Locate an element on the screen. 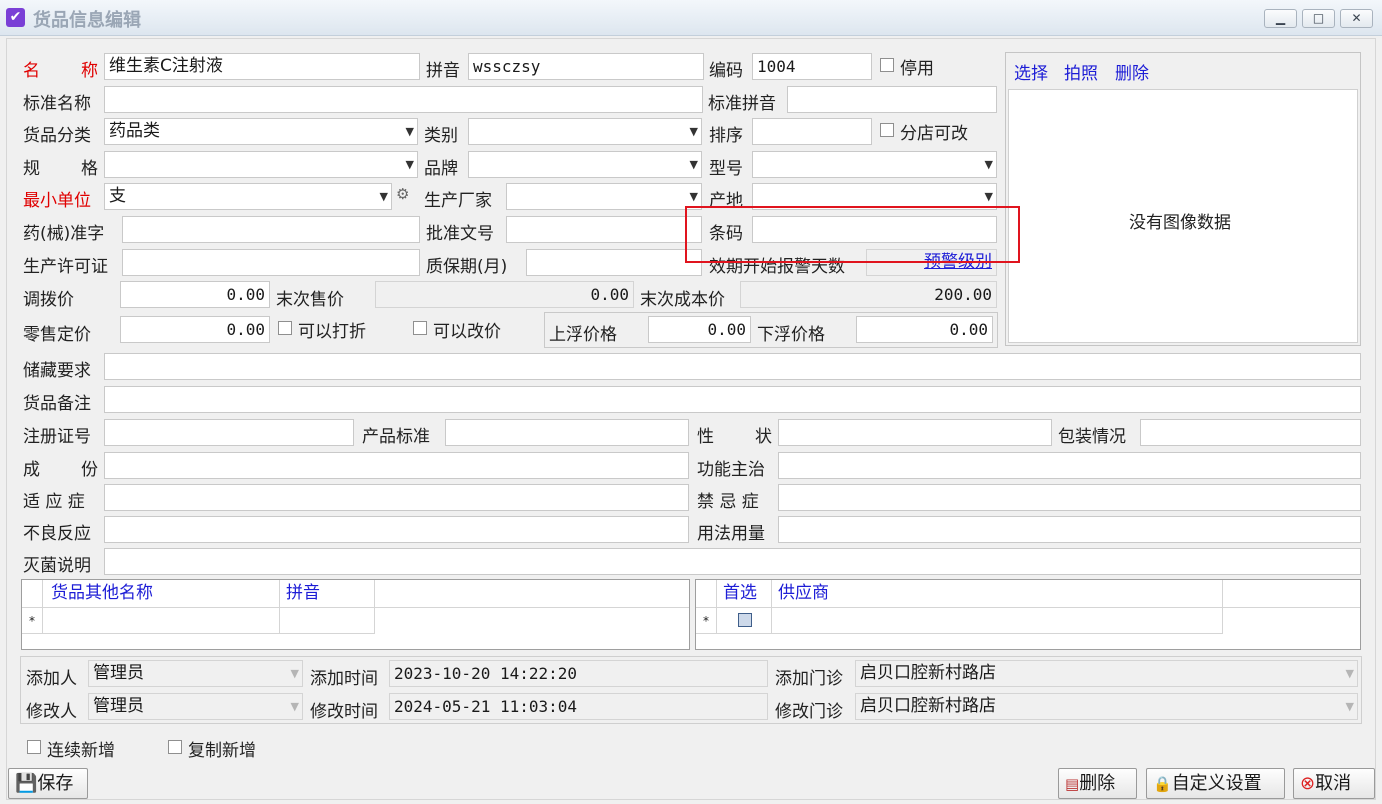 The image size is (1382, 804). supplier-cell is located at coordinates (997, 621).